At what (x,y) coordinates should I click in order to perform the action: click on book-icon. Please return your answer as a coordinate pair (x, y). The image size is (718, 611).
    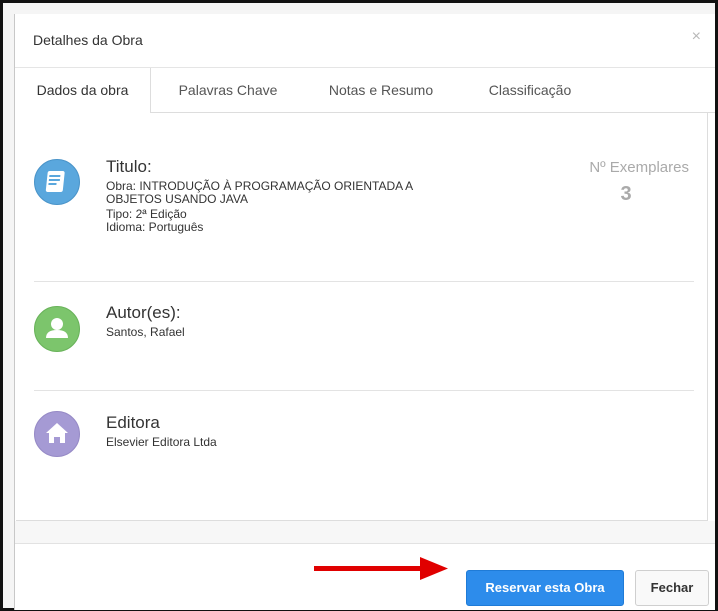
    Looking at the image, I should click on (57, 182).